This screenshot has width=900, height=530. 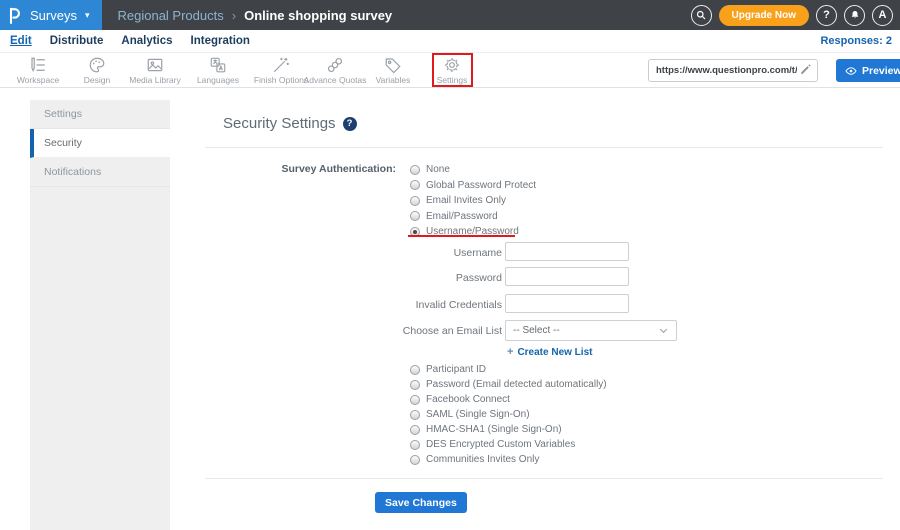 I want to click on radio-none: None, so click(x=473, y=170).